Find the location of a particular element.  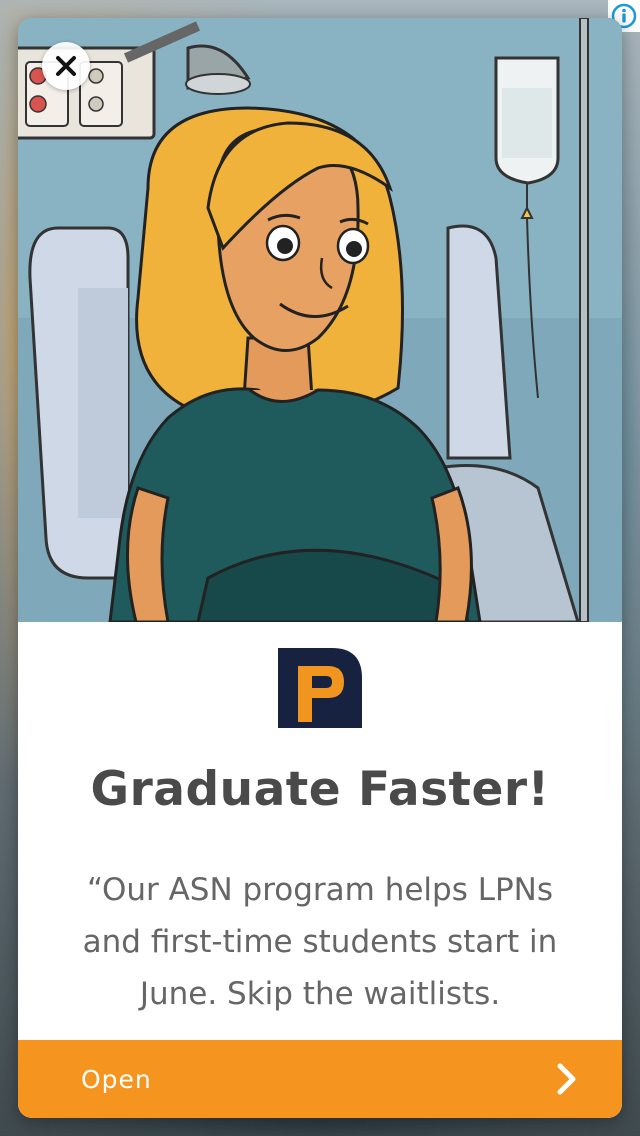

close-icon is located at coordinates (66, 66).